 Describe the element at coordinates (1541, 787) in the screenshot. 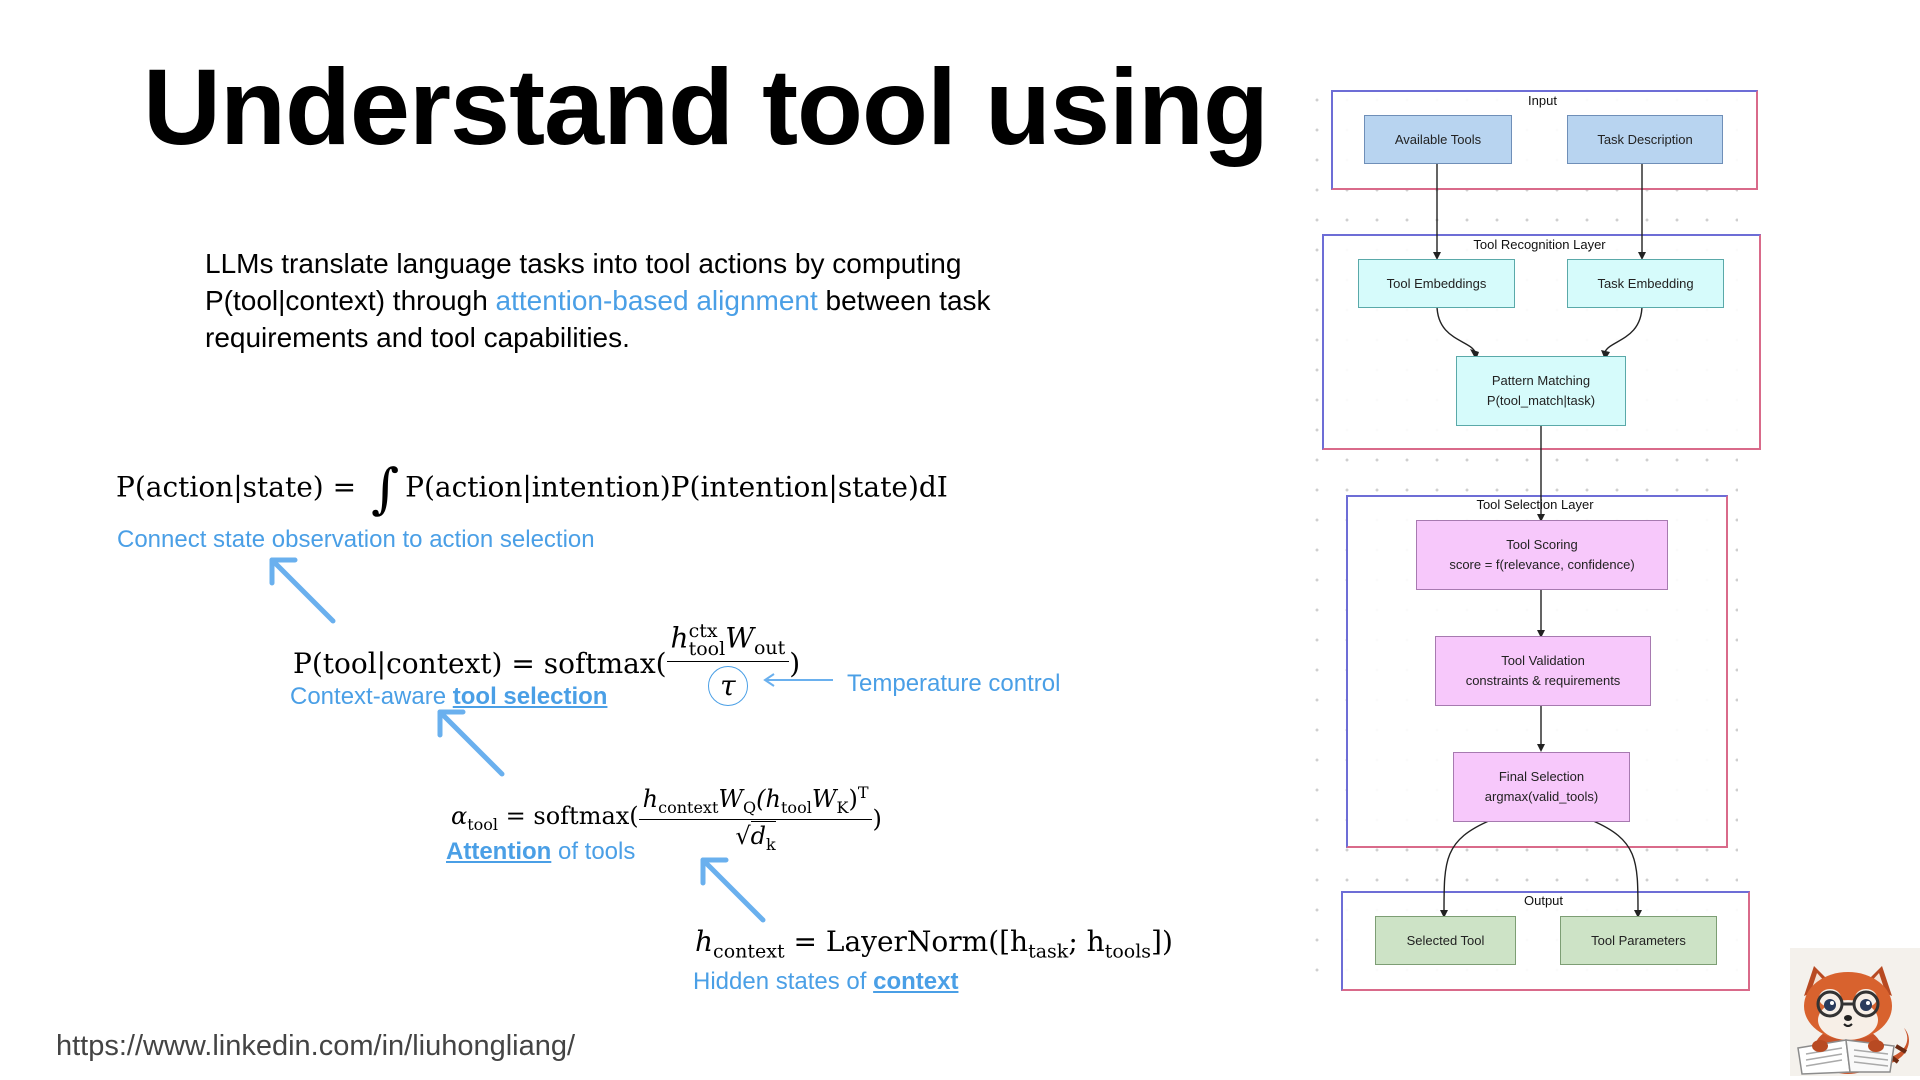

I see `node-final-selection: Final Selection argmax(valid_tools)` at that location.